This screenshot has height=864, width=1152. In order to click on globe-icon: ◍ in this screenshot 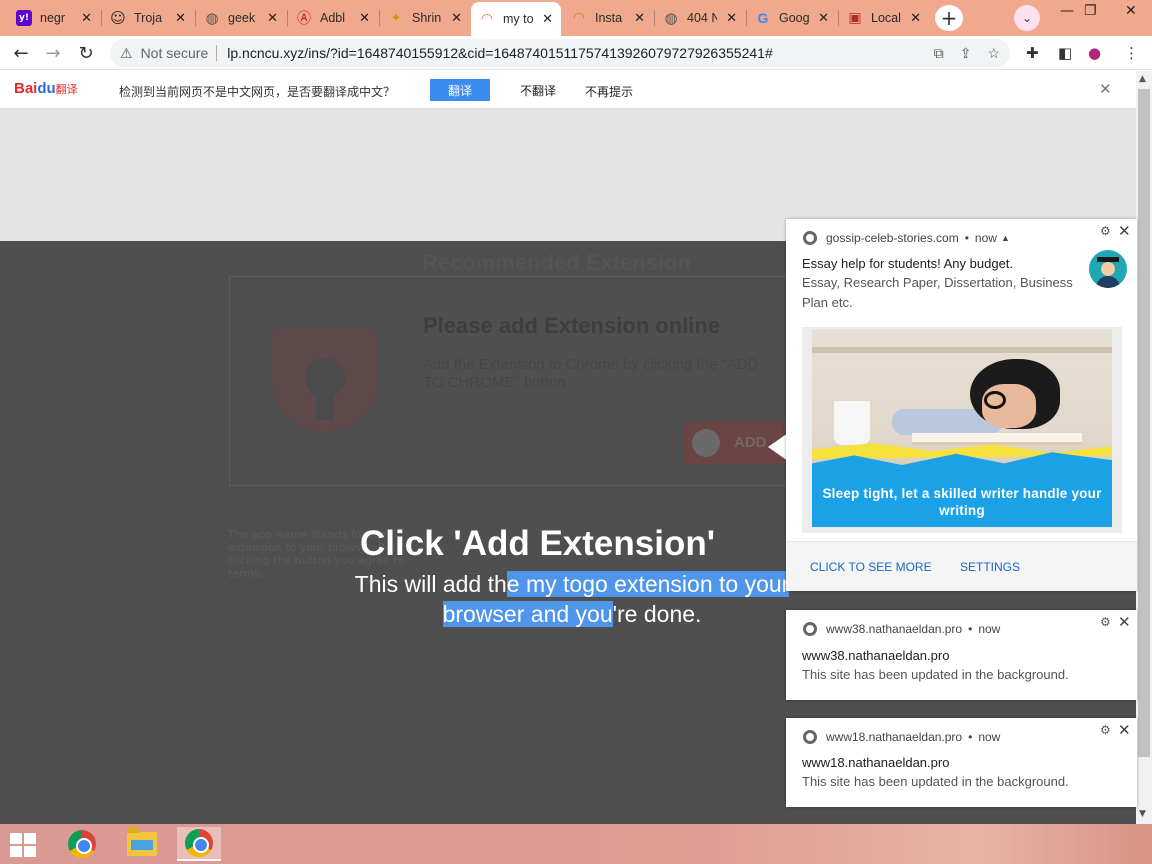, I will do `click(212, 18)`.